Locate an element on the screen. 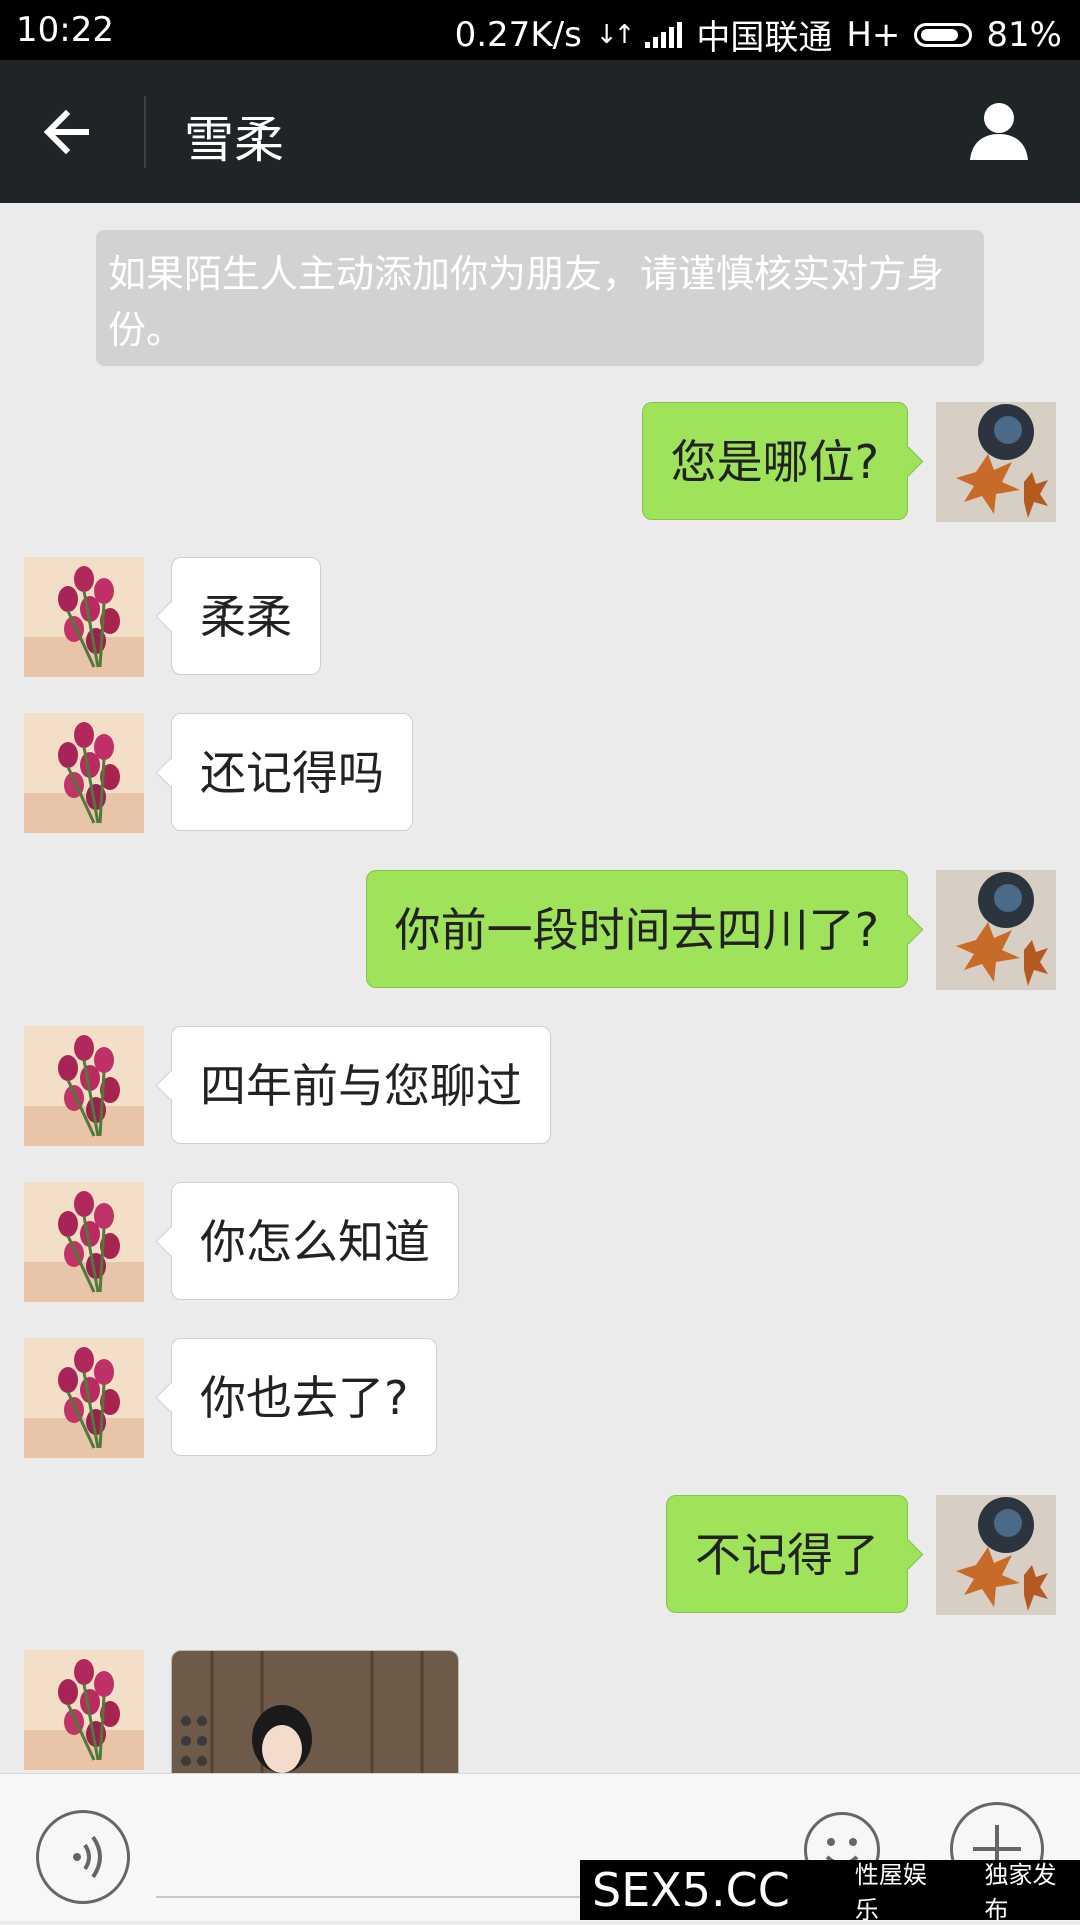  header-divider is located at coordinates (145, 132).